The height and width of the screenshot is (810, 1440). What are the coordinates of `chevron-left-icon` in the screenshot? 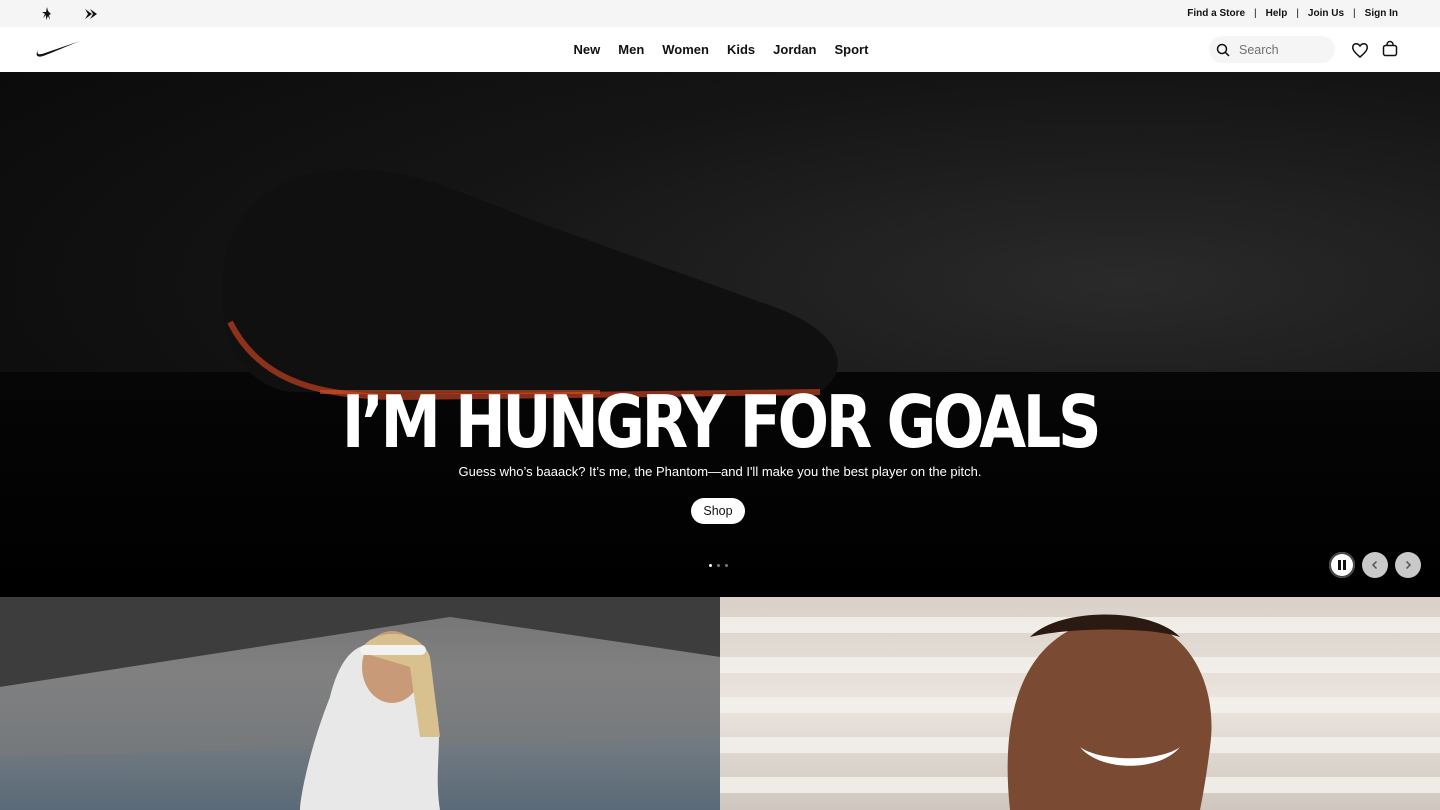 It's located at (1374, 565).